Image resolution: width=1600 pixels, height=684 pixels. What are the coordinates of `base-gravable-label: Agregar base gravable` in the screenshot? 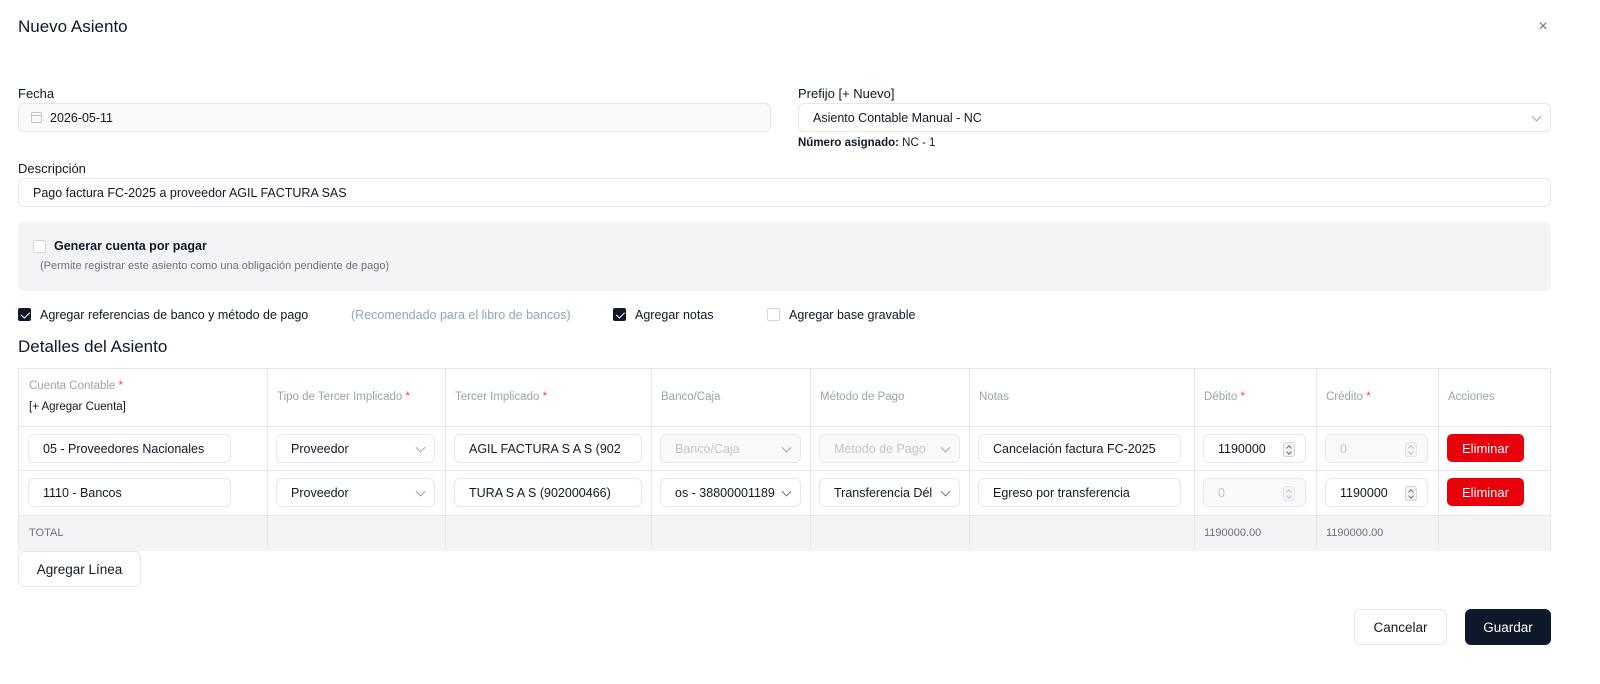 It's located at (852, 315).